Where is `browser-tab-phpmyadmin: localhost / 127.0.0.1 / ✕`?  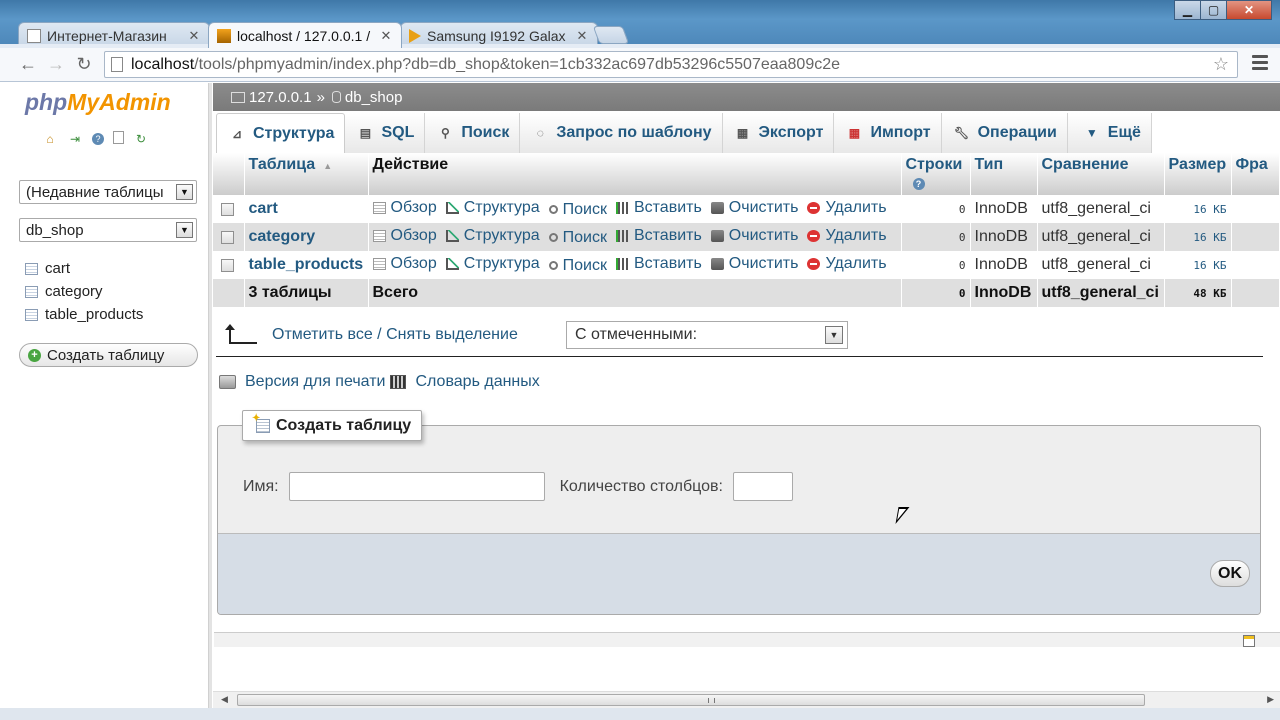
browser-tab-phpmyadmin: localhost / 127.0.0.1 / ✕ is located at coordinates (305, 35).